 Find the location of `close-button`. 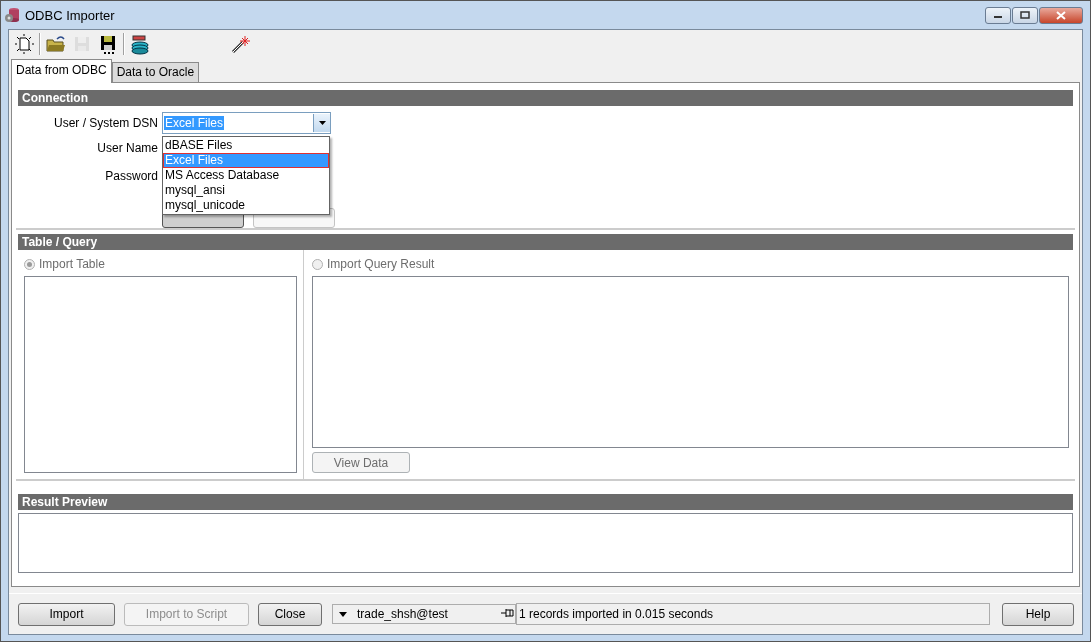

close-button is located at coordinates (1061, 15).